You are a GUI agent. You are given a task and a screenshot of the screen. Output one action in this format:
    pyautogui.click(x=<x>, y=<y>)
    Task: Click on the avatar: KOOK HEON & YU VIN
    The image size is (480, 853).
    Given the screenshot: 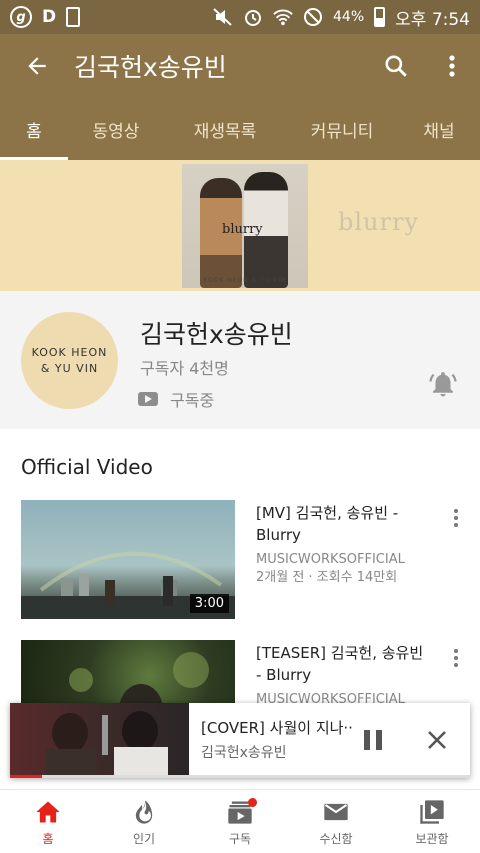 What is the action you would take?
    pyautogui.click(x=69, y=360)
    